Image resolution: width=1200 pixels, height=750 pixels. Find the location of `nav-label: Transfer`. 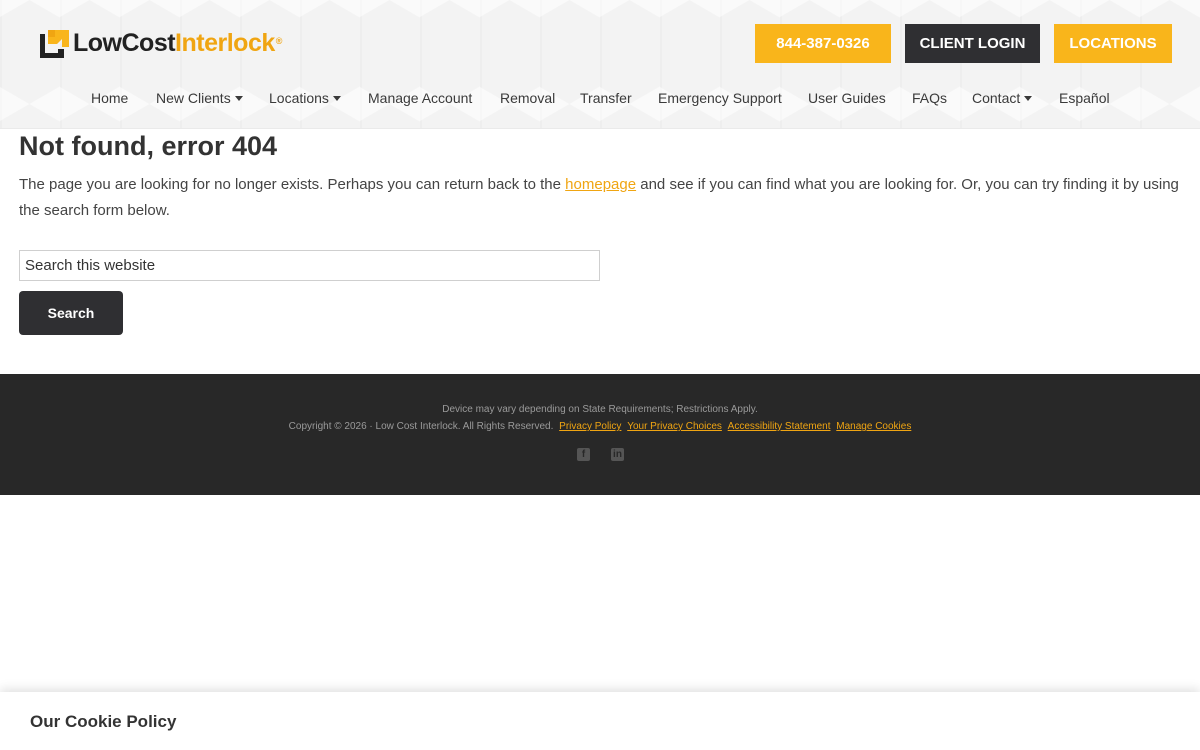

nav-label: Transfer is located at coordinates (606, 98).